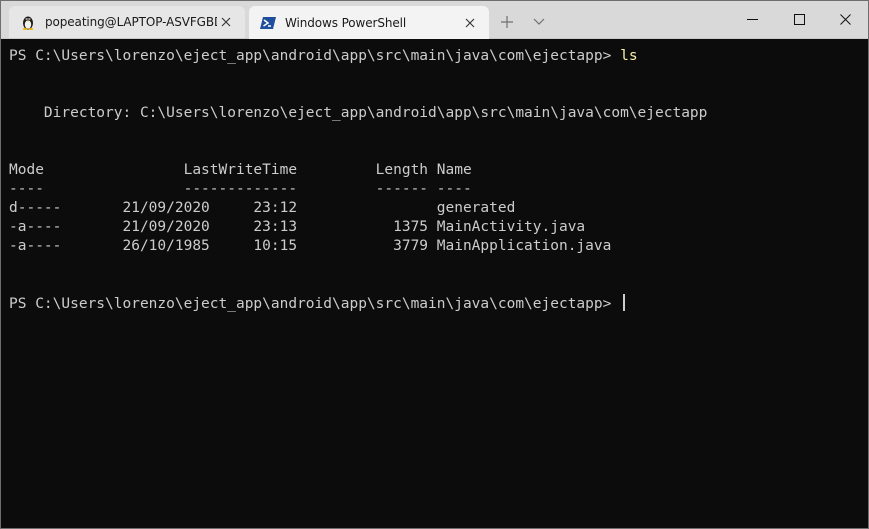 The width and height of the screenshot is (869, 529). What do you see at coordinates (268, 23) in the screenshot?
I see `powershell-icon` at bounding box center [268, 23].